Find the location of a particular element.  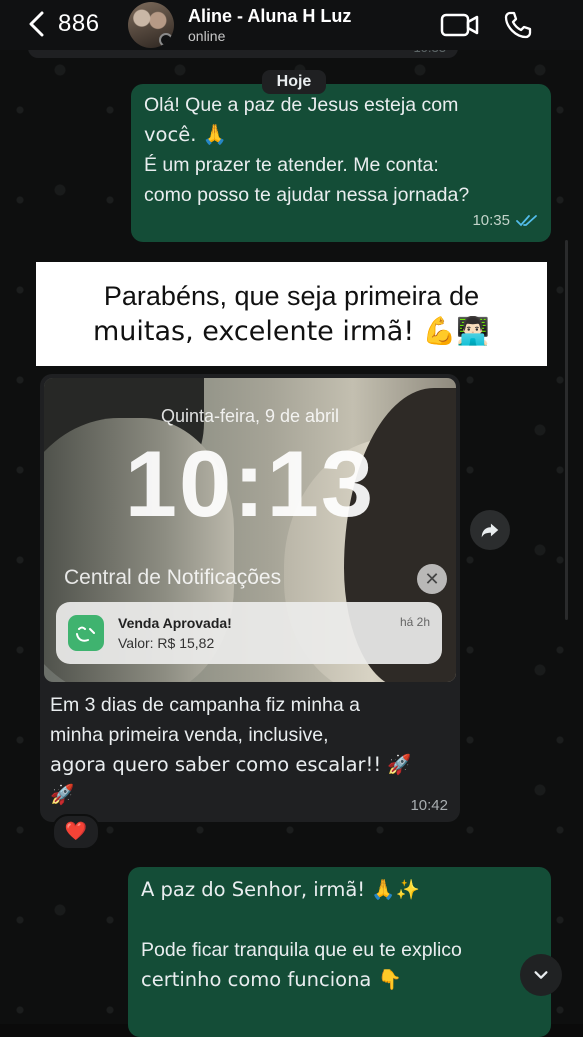

app-icon is located at coordinates (86, 633).